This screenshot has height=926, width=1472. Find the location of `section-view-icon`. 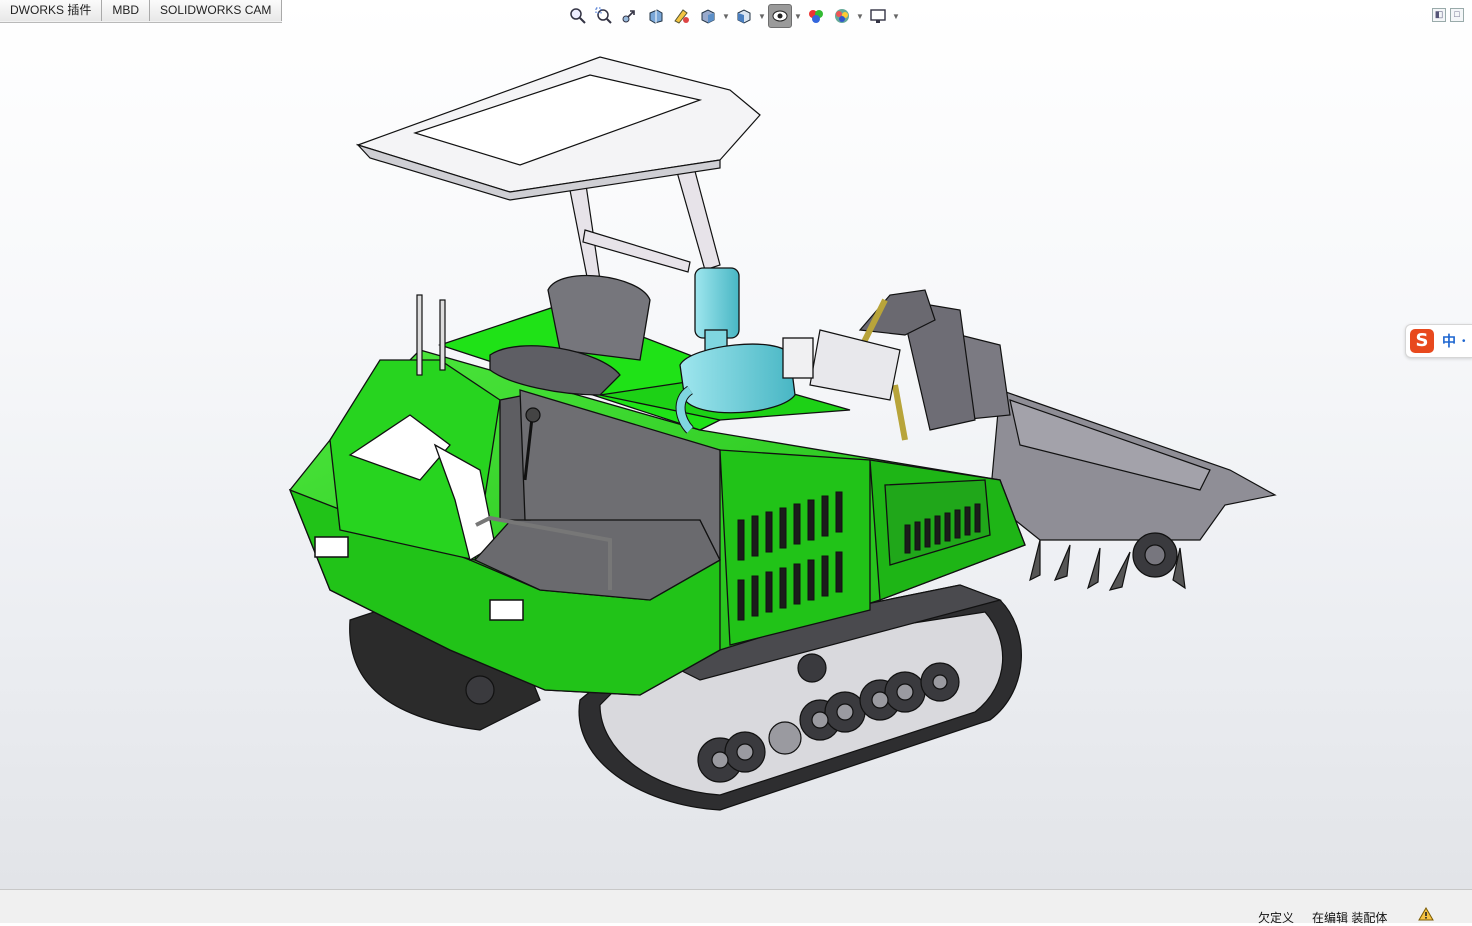

section-view-icon is located at coordinates (656, 16).